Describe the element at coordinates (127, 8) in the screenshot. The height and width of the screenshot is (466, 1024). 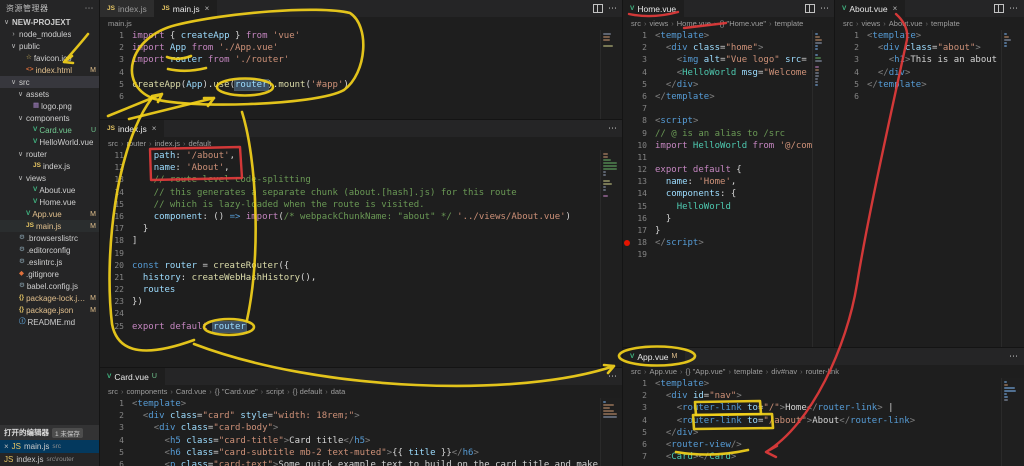
I see `tab-index.js: JS index.js` at that location.